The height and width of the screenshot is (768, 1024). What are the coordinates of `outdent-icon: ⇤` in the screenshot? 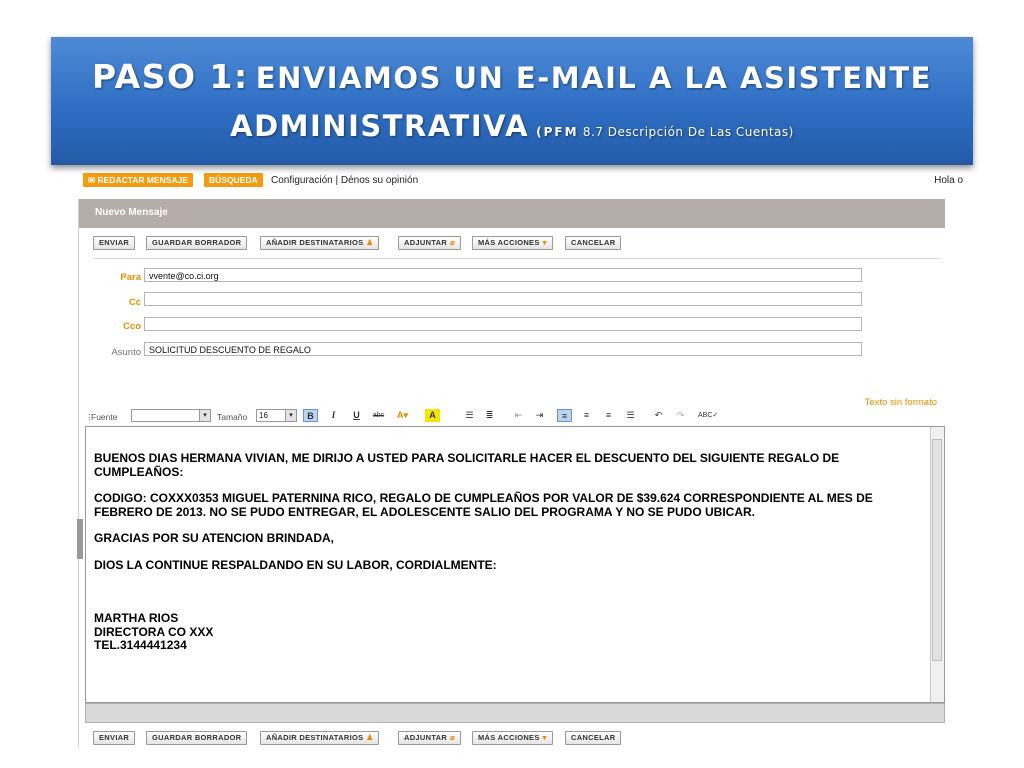 It's located at (518, 415).